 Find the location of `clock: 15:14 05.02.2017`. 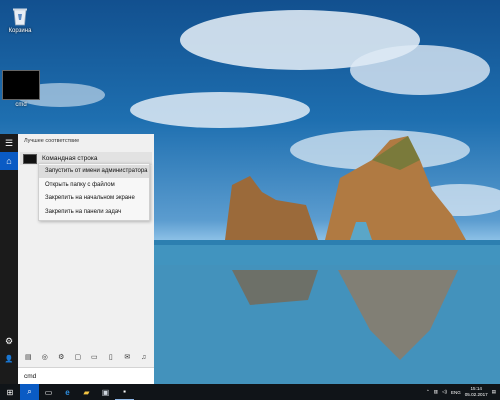

clock: 15:14 05.02.2017 is located at coordinates (476, 392).